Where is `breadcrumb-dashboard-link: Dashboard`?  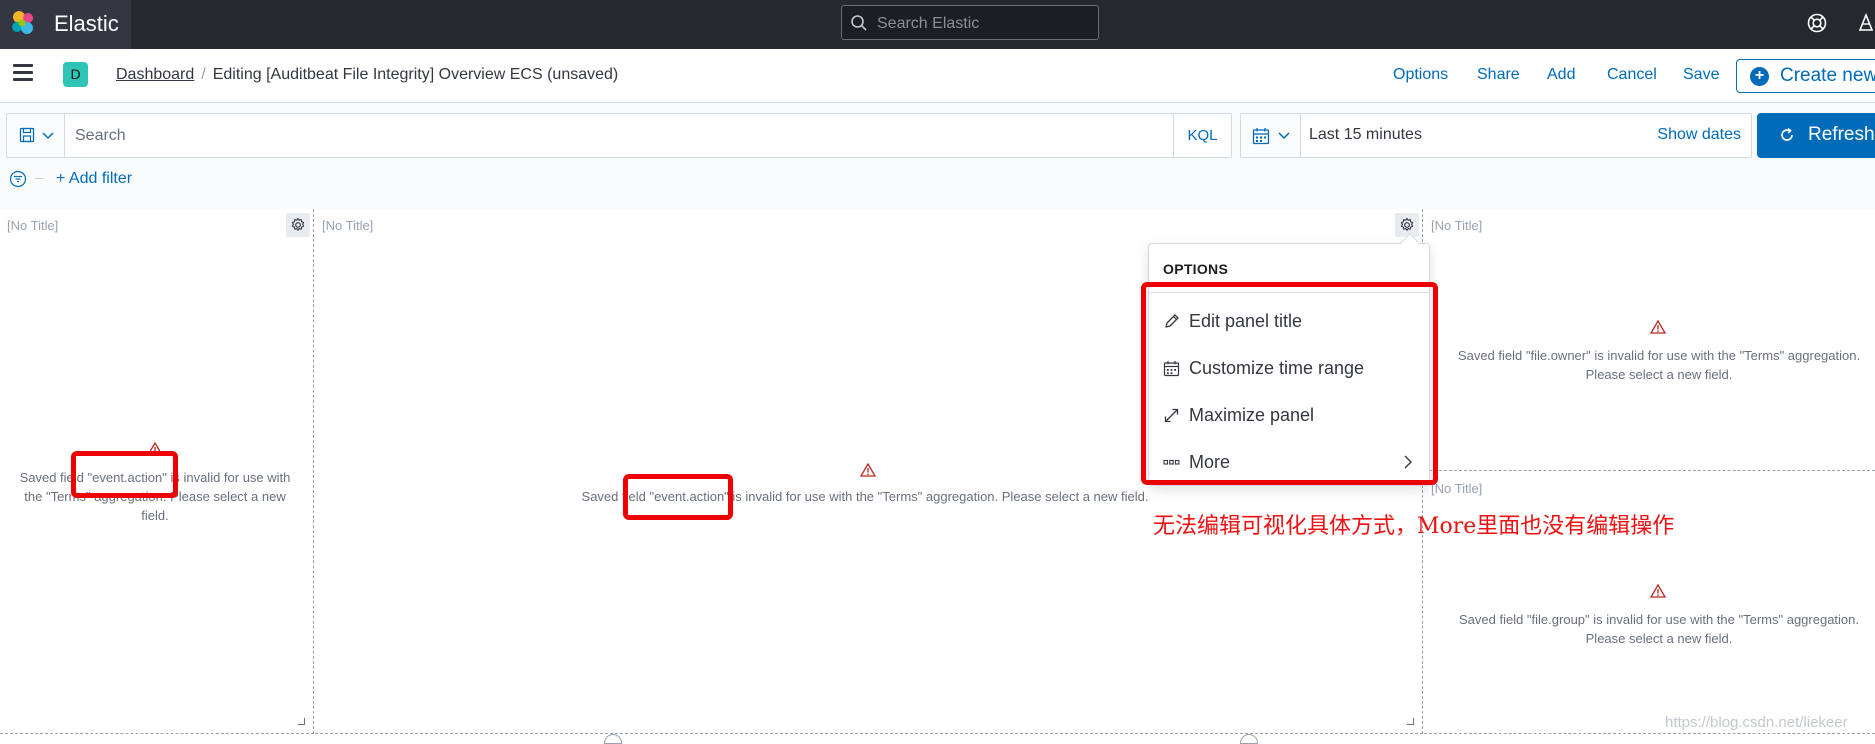 breadcrumb-dashboard-link: Dashboard is located at coordinates (155, 74).